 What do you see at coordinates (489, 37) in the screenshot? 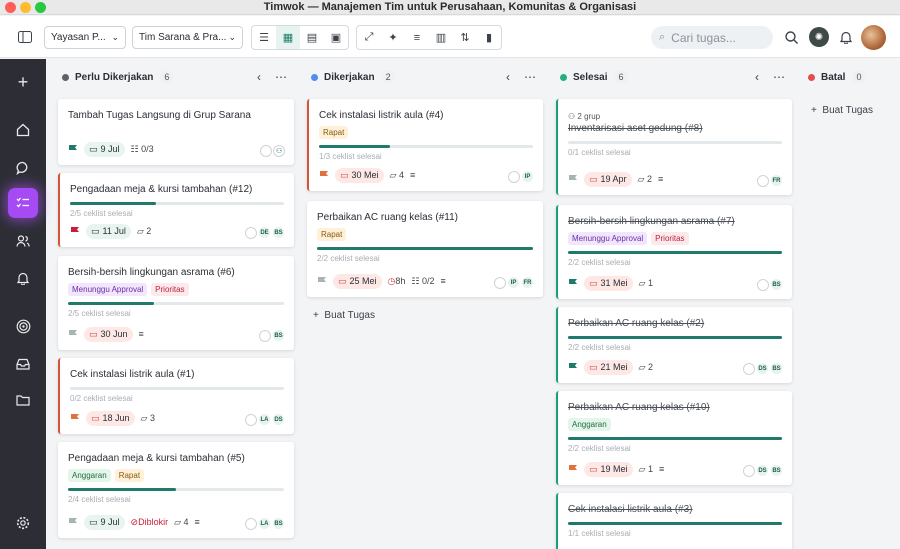
I see `chart-icon: ▮` at bounding box center [489, 37].